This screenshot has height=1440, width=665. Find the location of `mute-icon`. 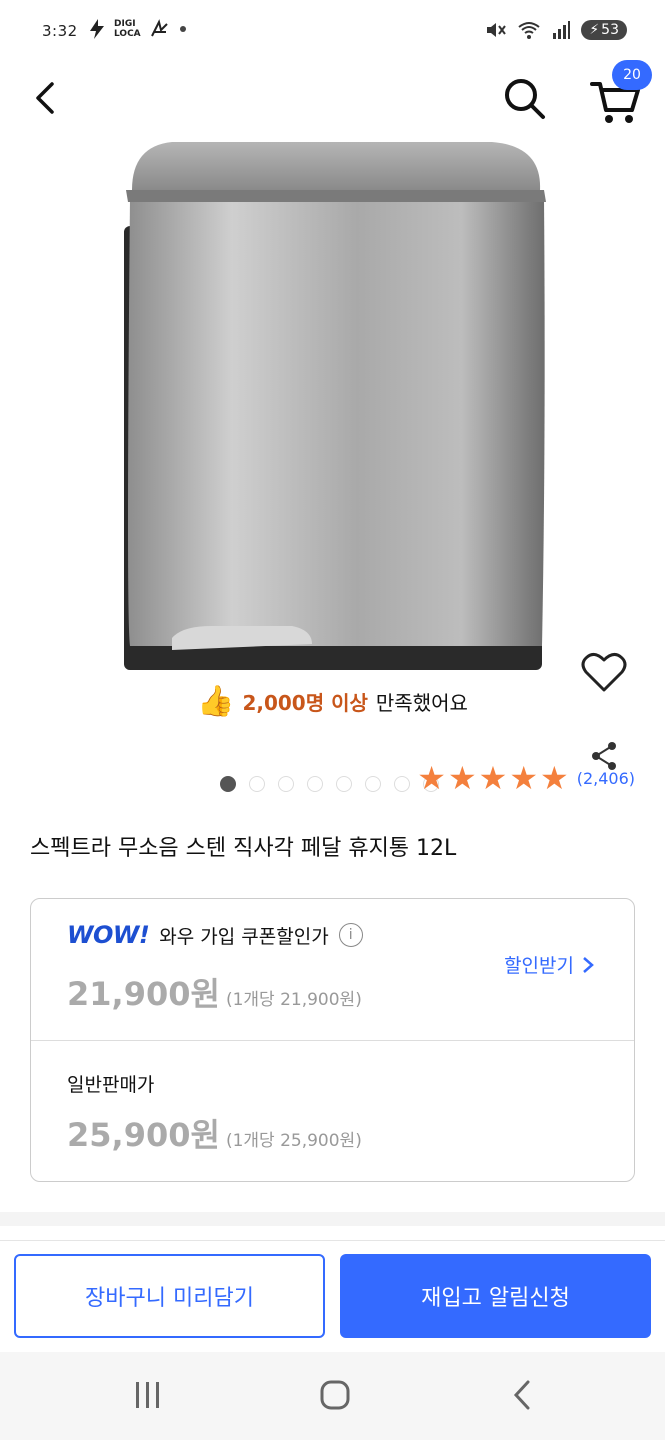

mute-icon is located at coordinates (497, 30).